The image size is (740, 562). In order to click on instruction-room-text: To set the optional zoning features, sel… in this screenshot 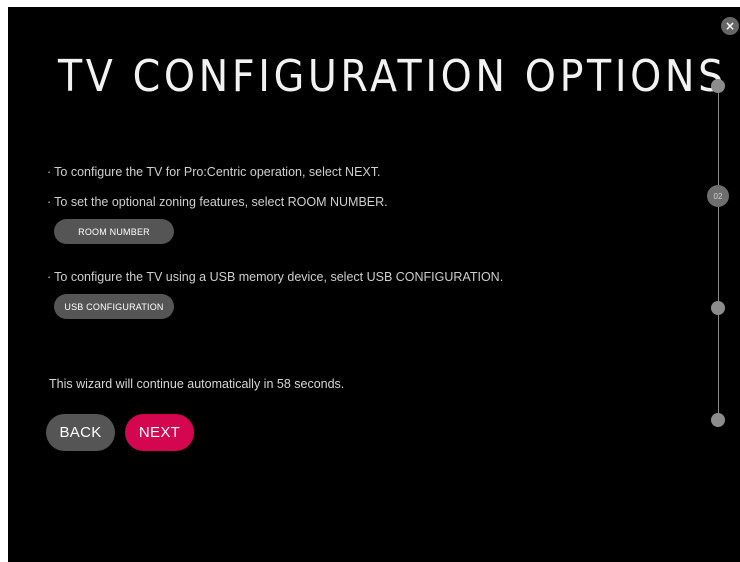, I will do `click(221, 202)`.